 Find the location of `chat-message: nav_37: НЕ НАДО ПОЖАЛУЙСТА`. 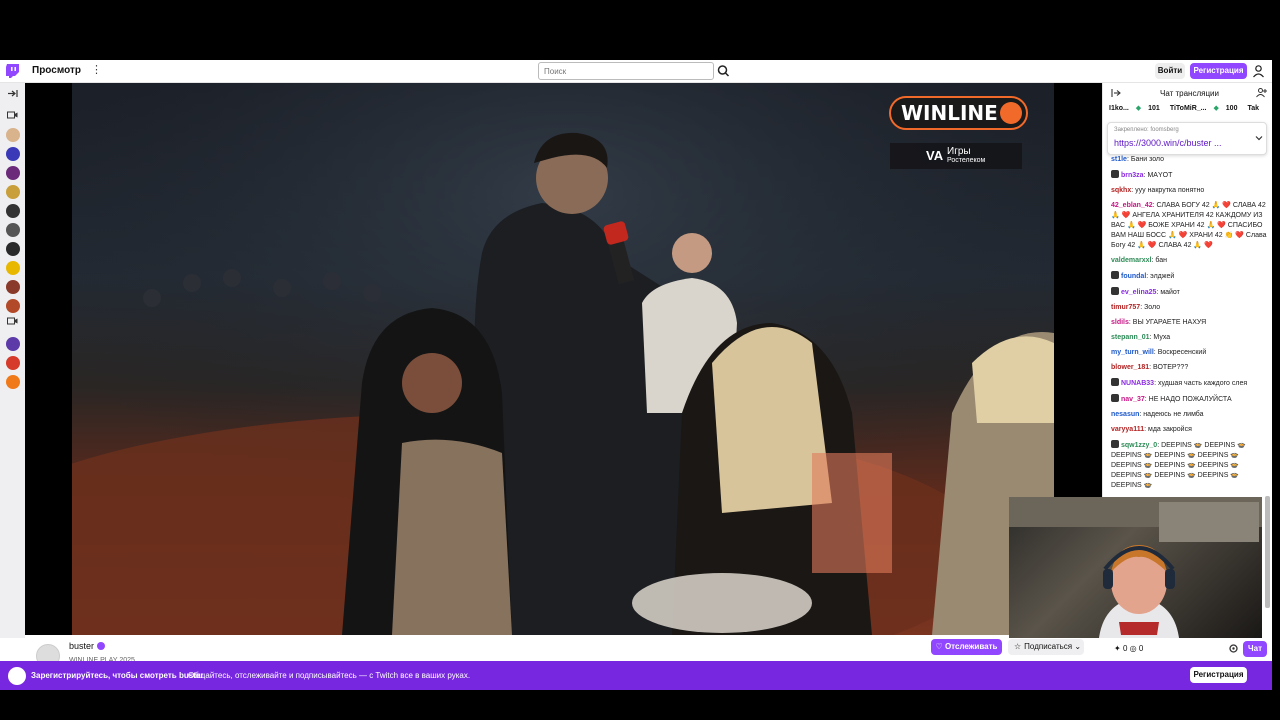

chat-message: nav_37: НЕ НАДО ПОЖАЛУЙСТА is located at coordinates (1189, 399).